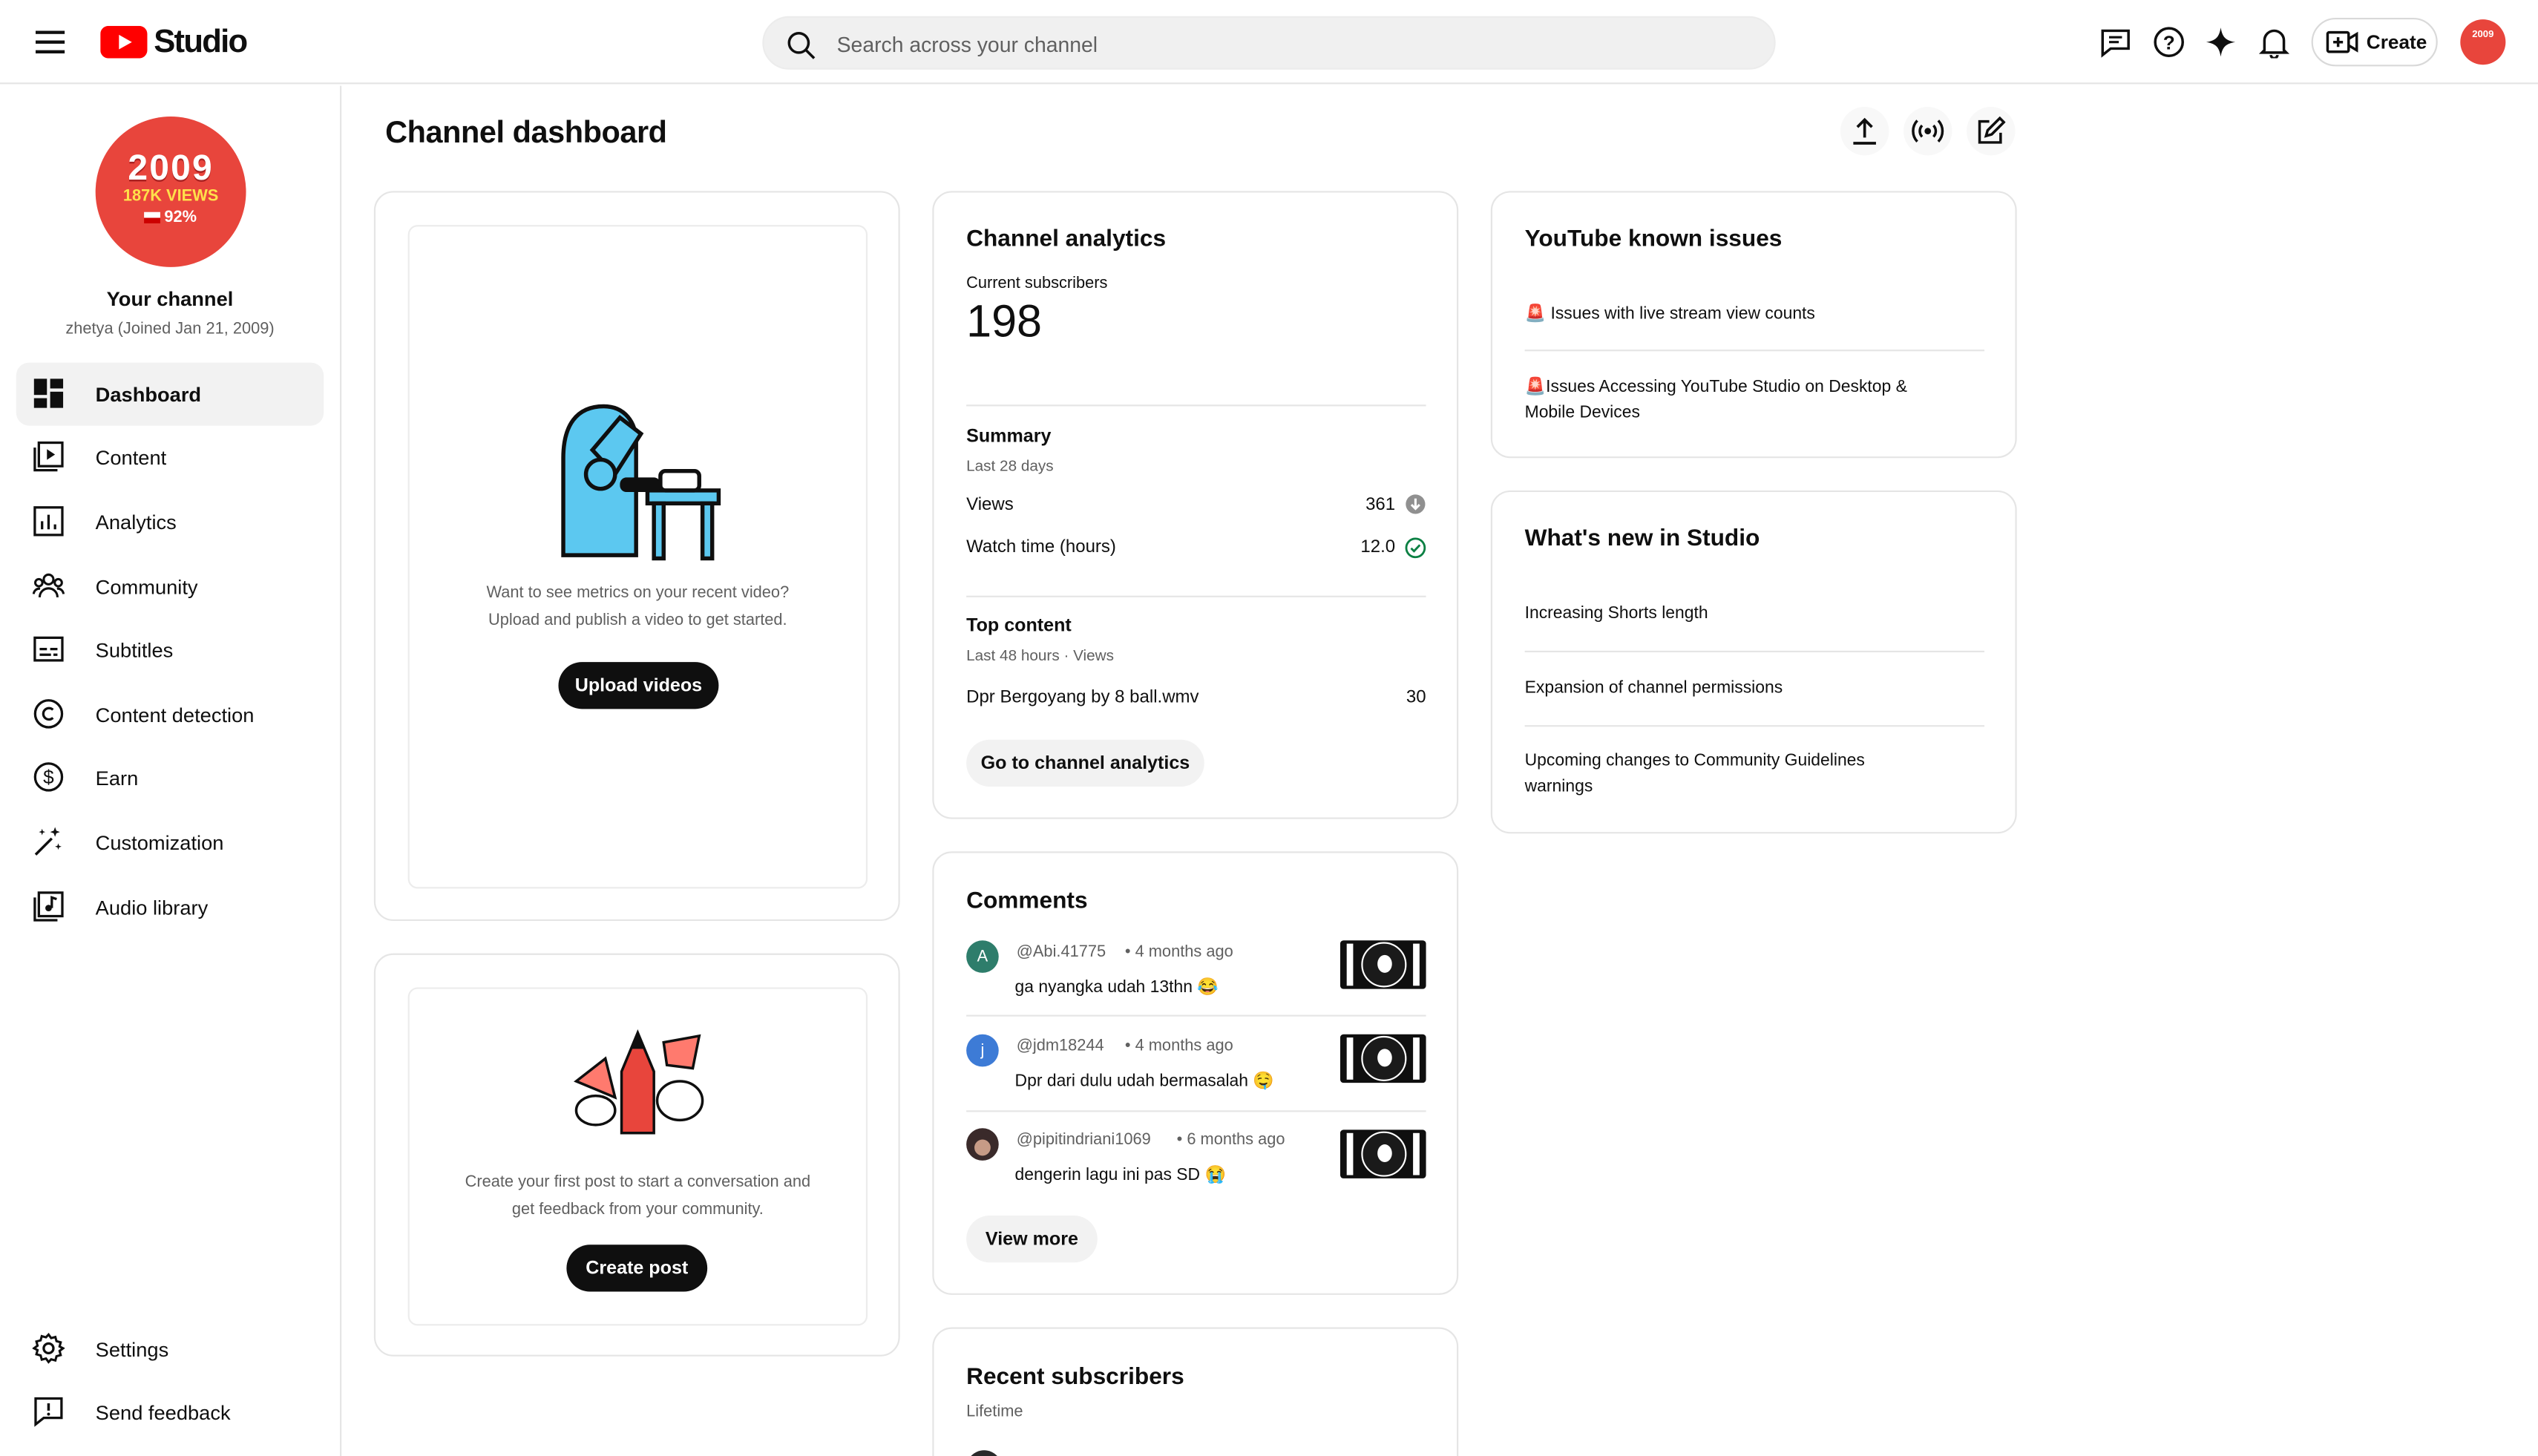  I want to click on create-post-shortcut-button, so click(1991, 131).